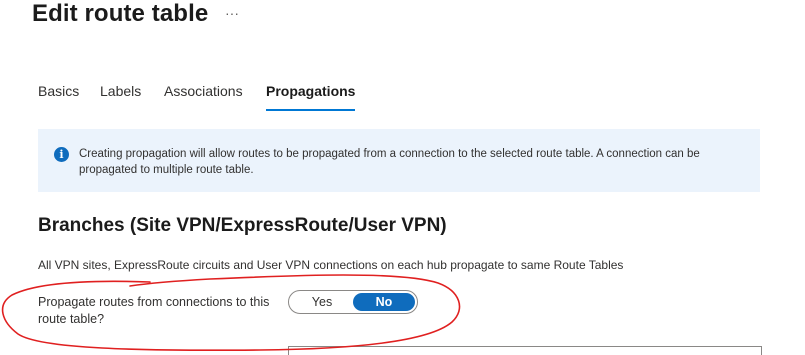 This screenshot has height=355, width=805. I want to click on more-options-button: ···, so click(232, 13).